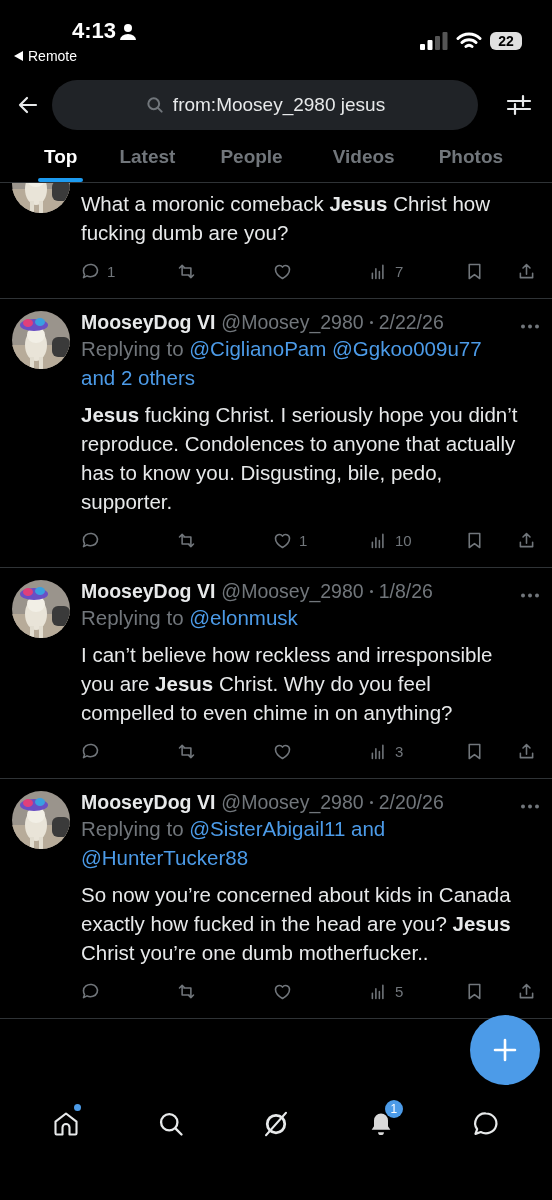 The height and width of the screenshot is (1200, 552). I want to click on search-field: from:Moosey_2980 jesus, so click(265, 105).